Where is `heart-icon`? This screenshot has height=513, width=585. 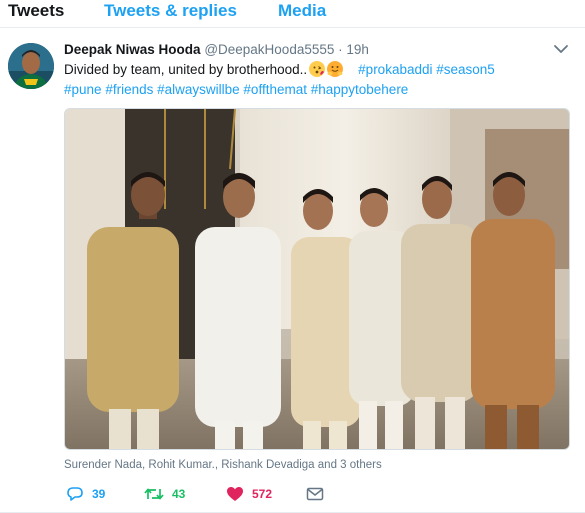 heart-icon is located at coordinates (235, 494).